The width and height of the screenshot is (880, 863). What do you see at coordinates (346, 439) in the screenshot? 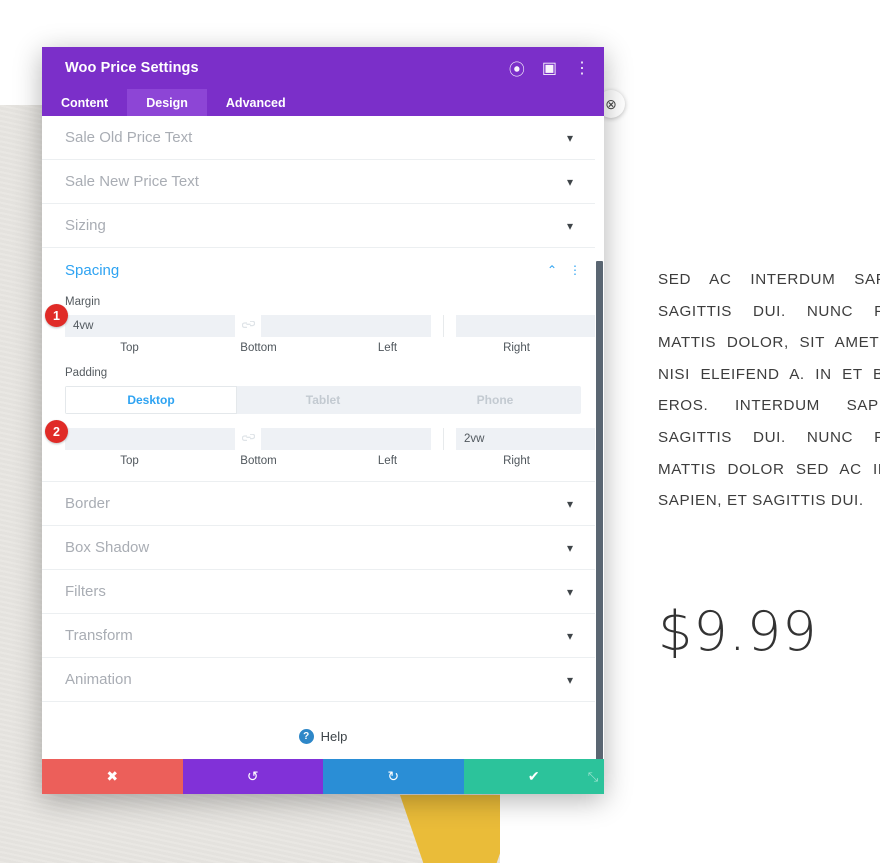
I see `padding-bottom-input` at bounding box center [346, 439].